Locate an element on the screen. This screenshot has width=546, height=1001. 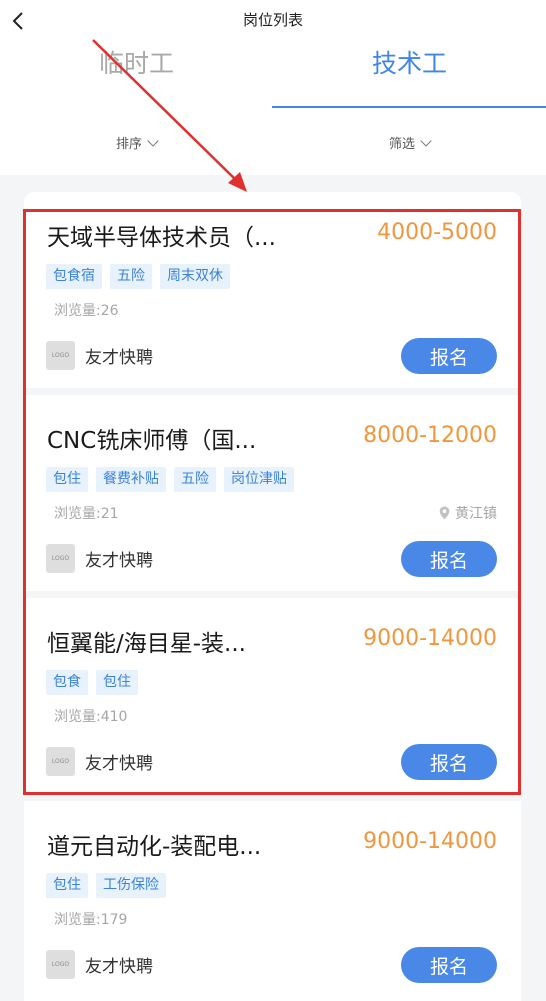
sort-label: 排序 is located at coordinates (128, 144).